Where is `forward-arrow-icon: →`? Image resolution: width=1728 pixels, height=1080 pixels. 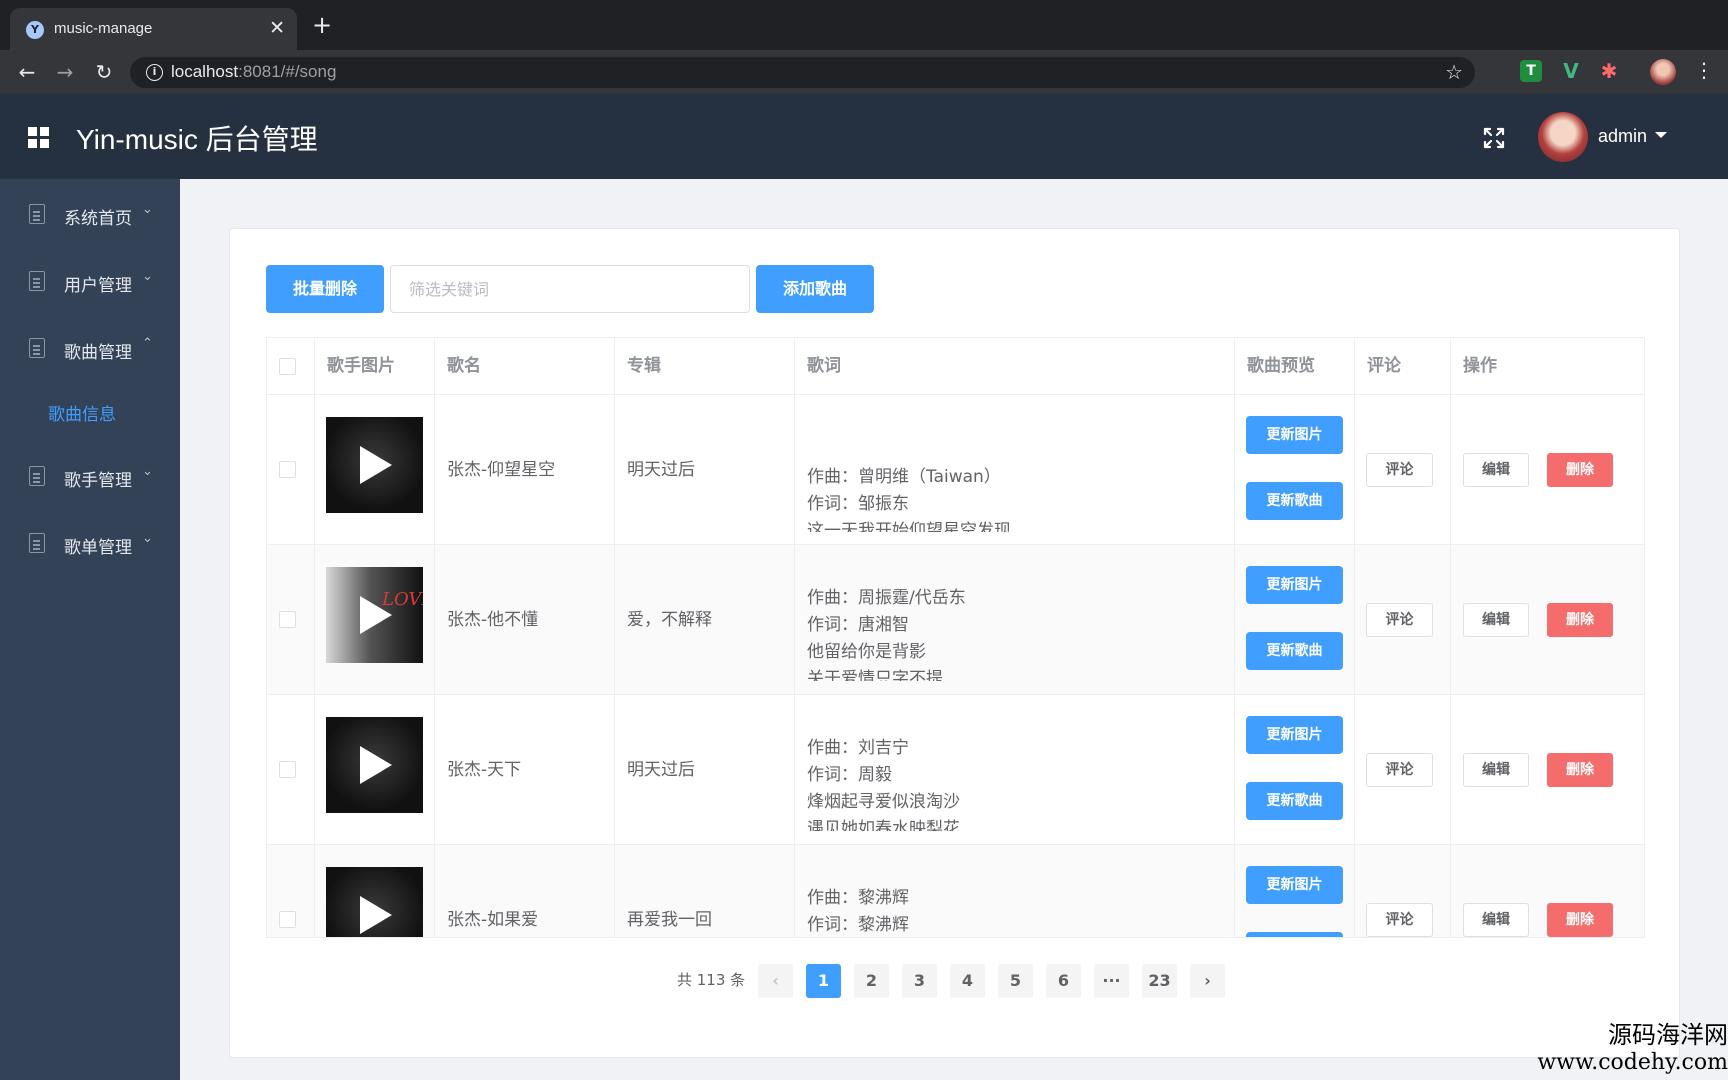
forward-arrow-icon: → is located at coordinates (65, 72).